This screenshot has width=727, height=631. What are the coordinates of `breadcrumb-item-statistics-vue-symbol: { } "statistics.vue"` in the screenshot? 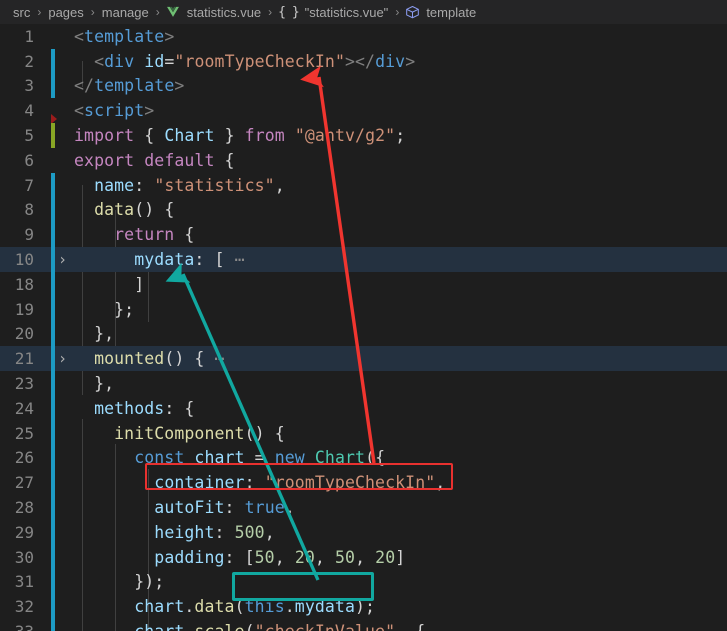 It's located at (333, 12).